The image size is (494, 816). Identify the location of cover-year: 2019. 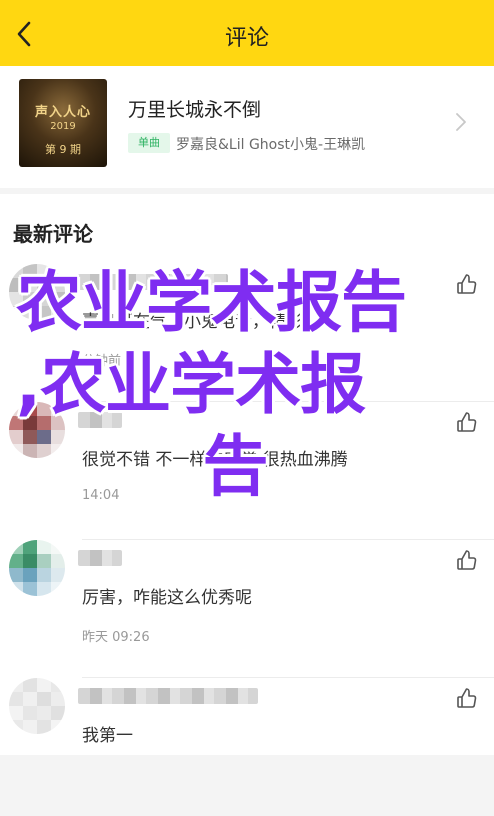
(63, 126).